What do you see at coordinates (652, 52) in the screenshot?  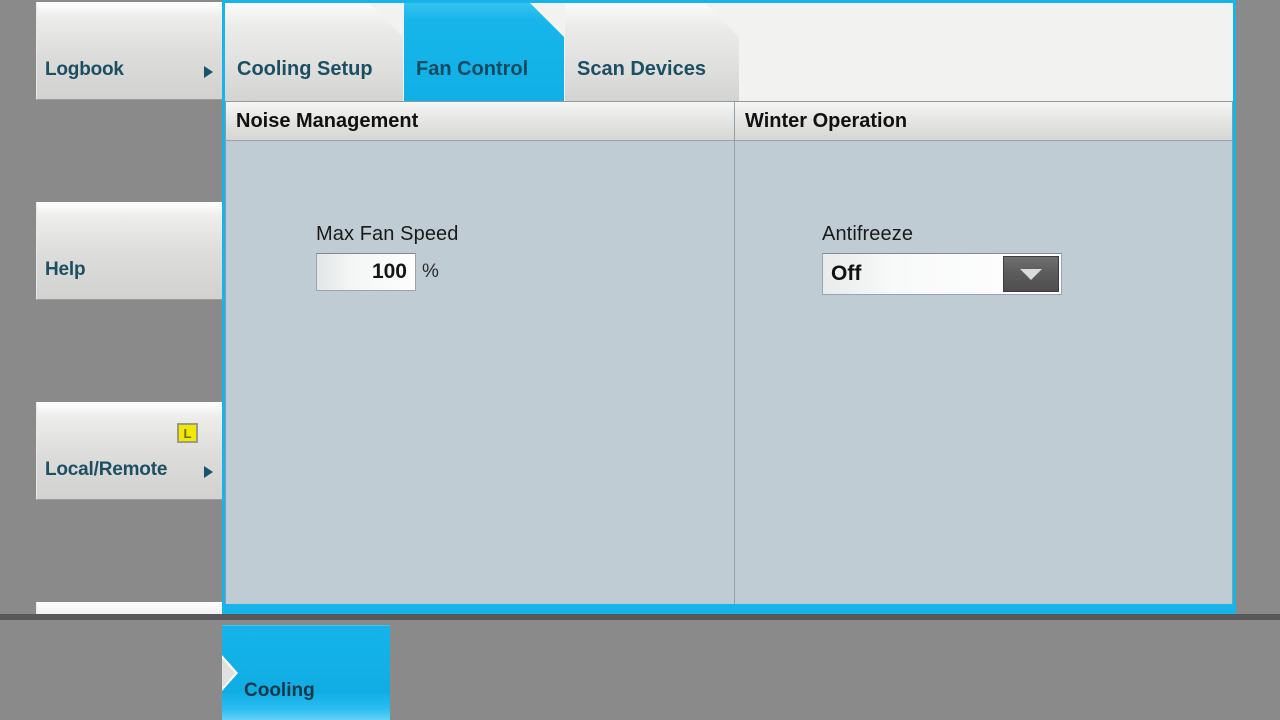 I see `tab-scan-devices: Scan Devices` at bounding box center [652, 52].